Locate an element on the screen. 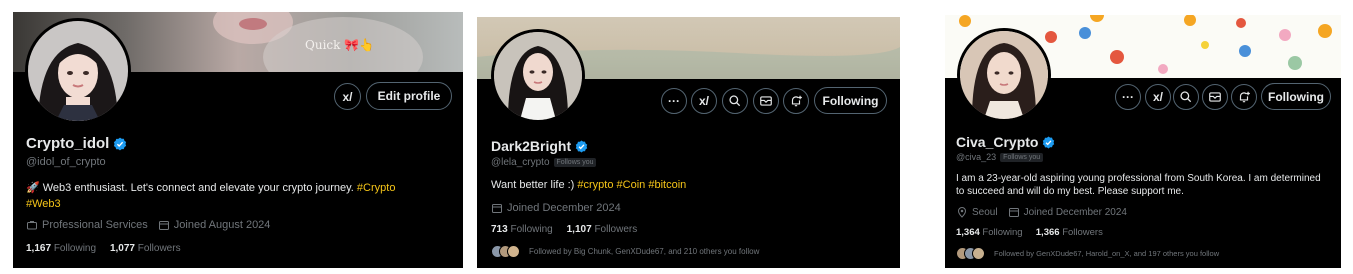 This screenshot has height=274, width=1353. location-label: Seoul is located at coordinates (985, 212).